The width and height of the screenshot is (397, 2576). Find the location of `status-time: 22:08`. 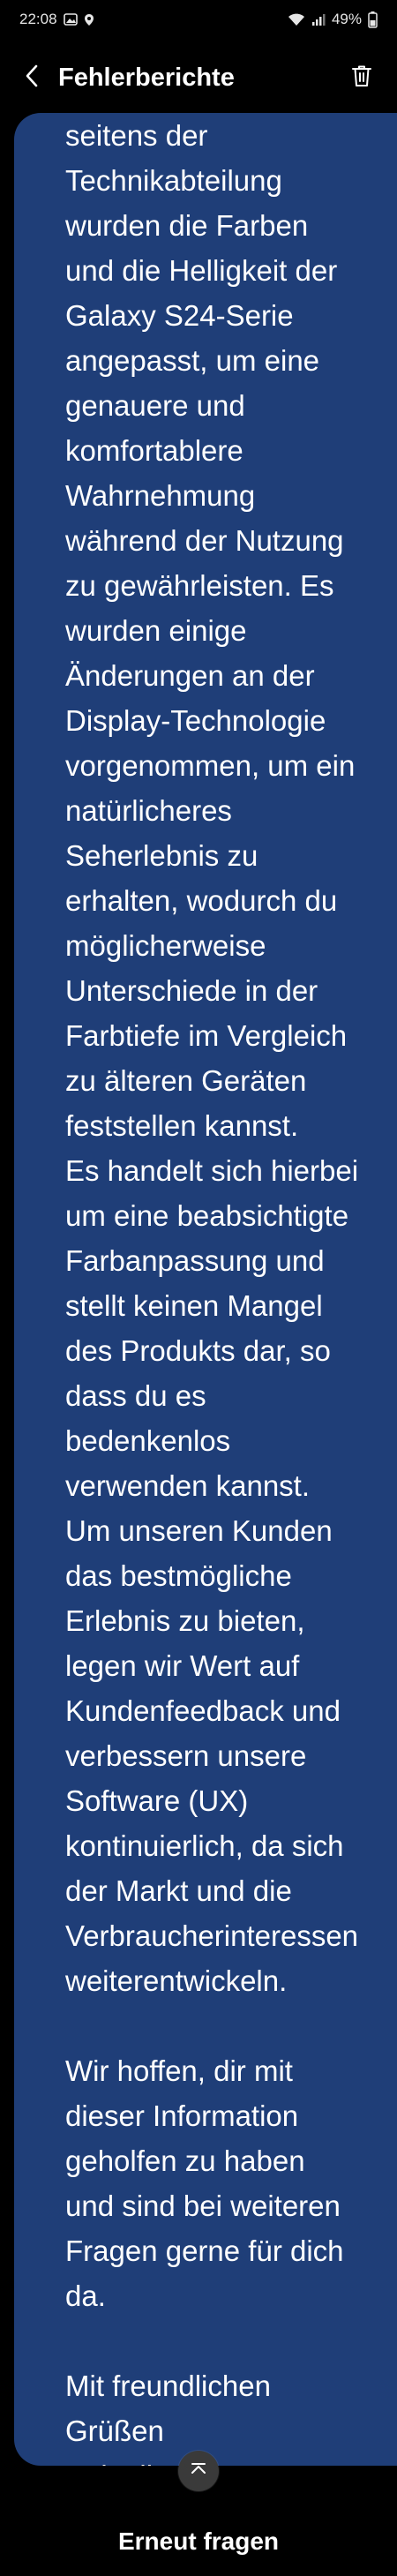

status-time: 22:08 is located at coordinates (38, 19).